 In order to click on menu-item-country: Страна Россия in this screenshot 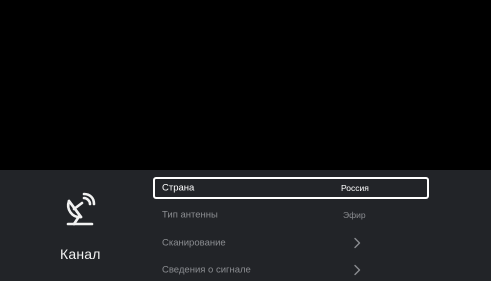, I will do `click(291, 188)`.